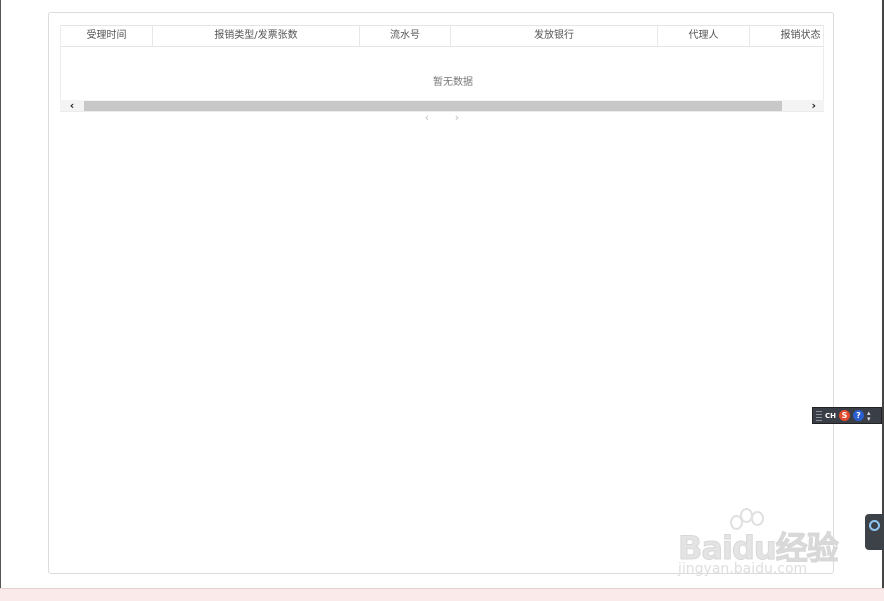 The height and width of the screenshot is (601, 884). I want to click on help-icon: ?, so click(858, 415).